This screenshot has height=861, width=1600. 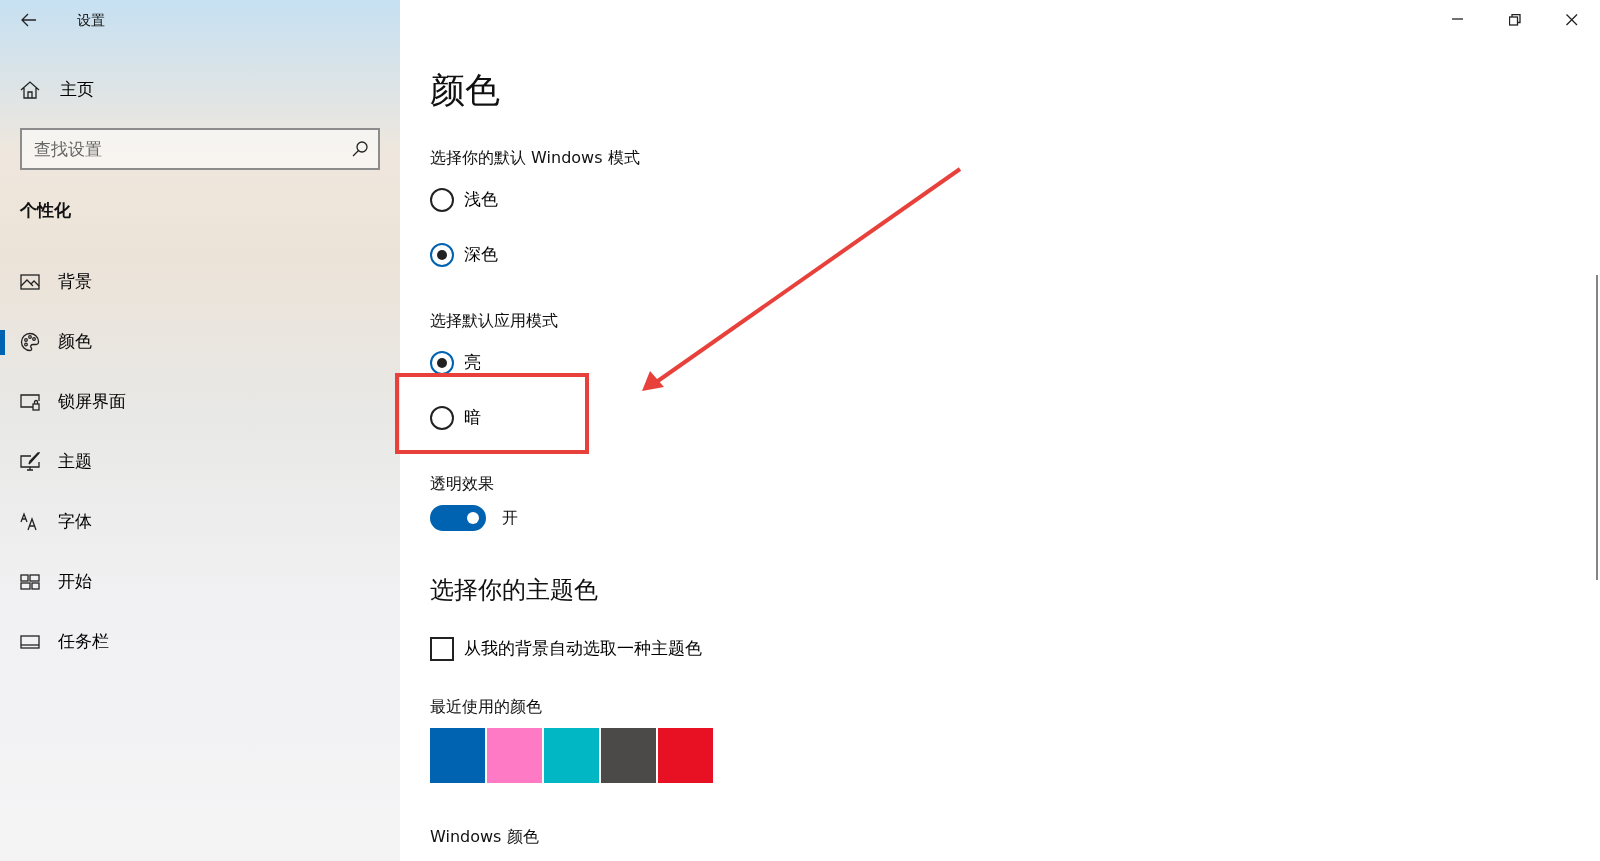 What do you see at coordinates (566, 649) in the screenshot?
I see `checkbox: 从我的背景自动选取一种主题色` at bounding box center [566, 649].